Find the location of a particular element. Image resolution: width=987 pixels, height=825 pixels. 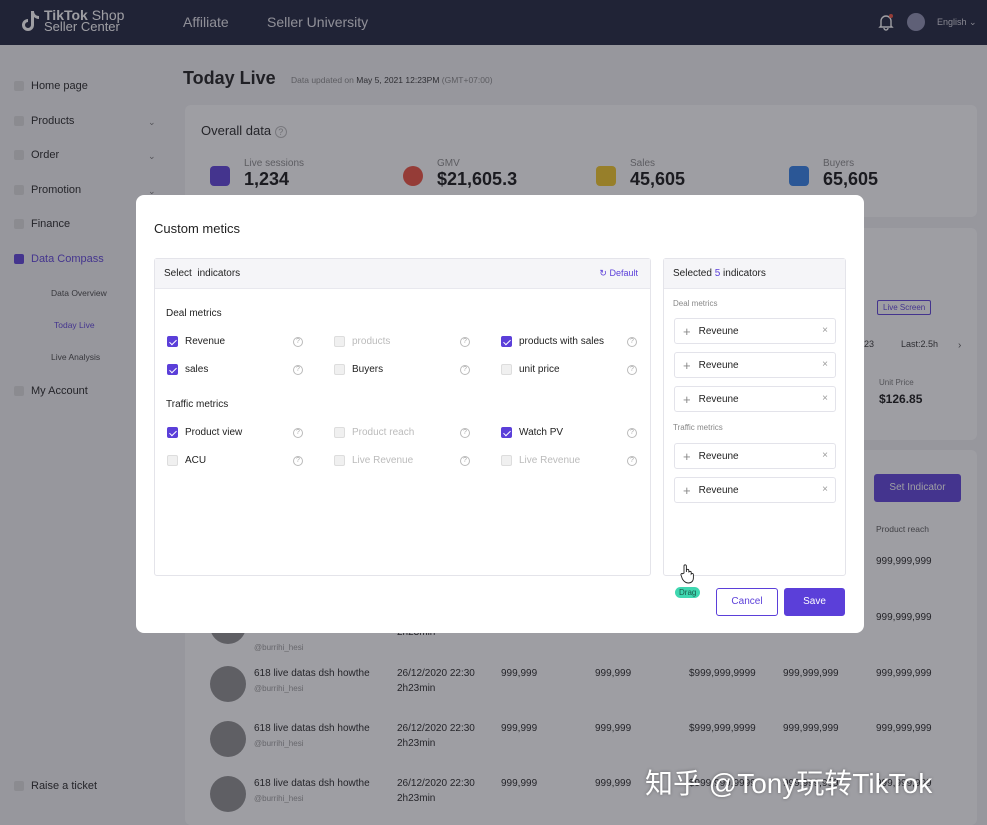

option-watch-pv: Watch PV is located at coordinates (532, 432).